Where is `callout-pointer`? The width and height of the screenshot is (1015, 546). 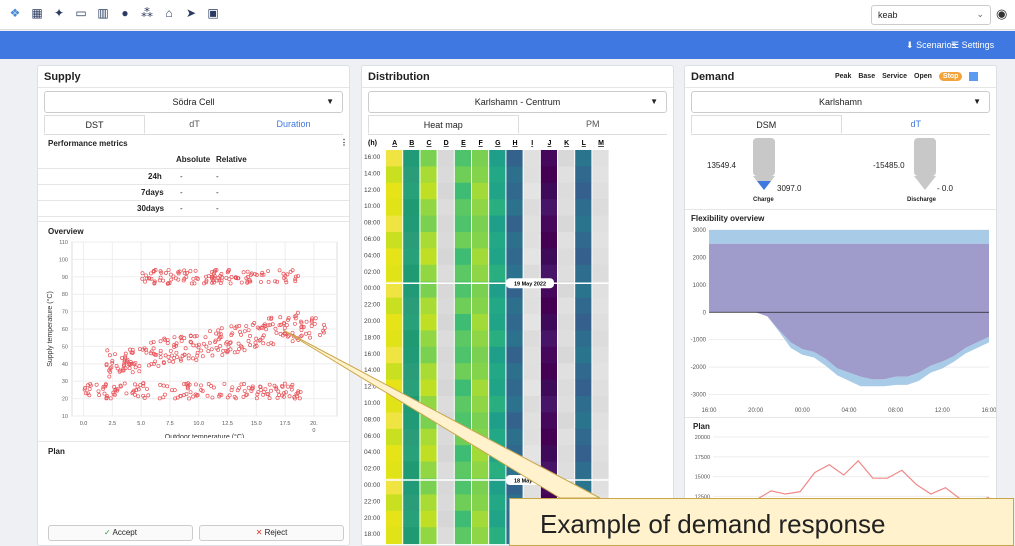
callout-pointer is located at coordinates (441, 414).